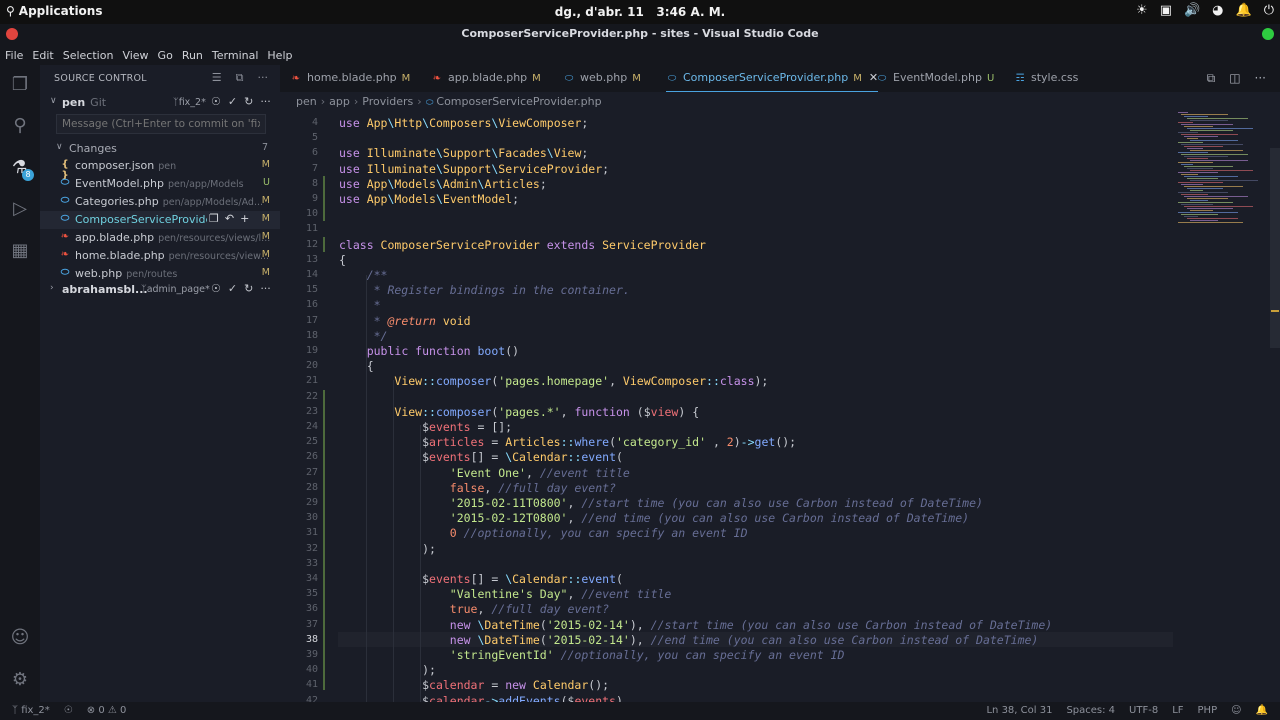  What do you see at coordinates (1217, 10) in the screenshot?
I see `wifi-icon: ◕` at bounding box center [1217, 10].